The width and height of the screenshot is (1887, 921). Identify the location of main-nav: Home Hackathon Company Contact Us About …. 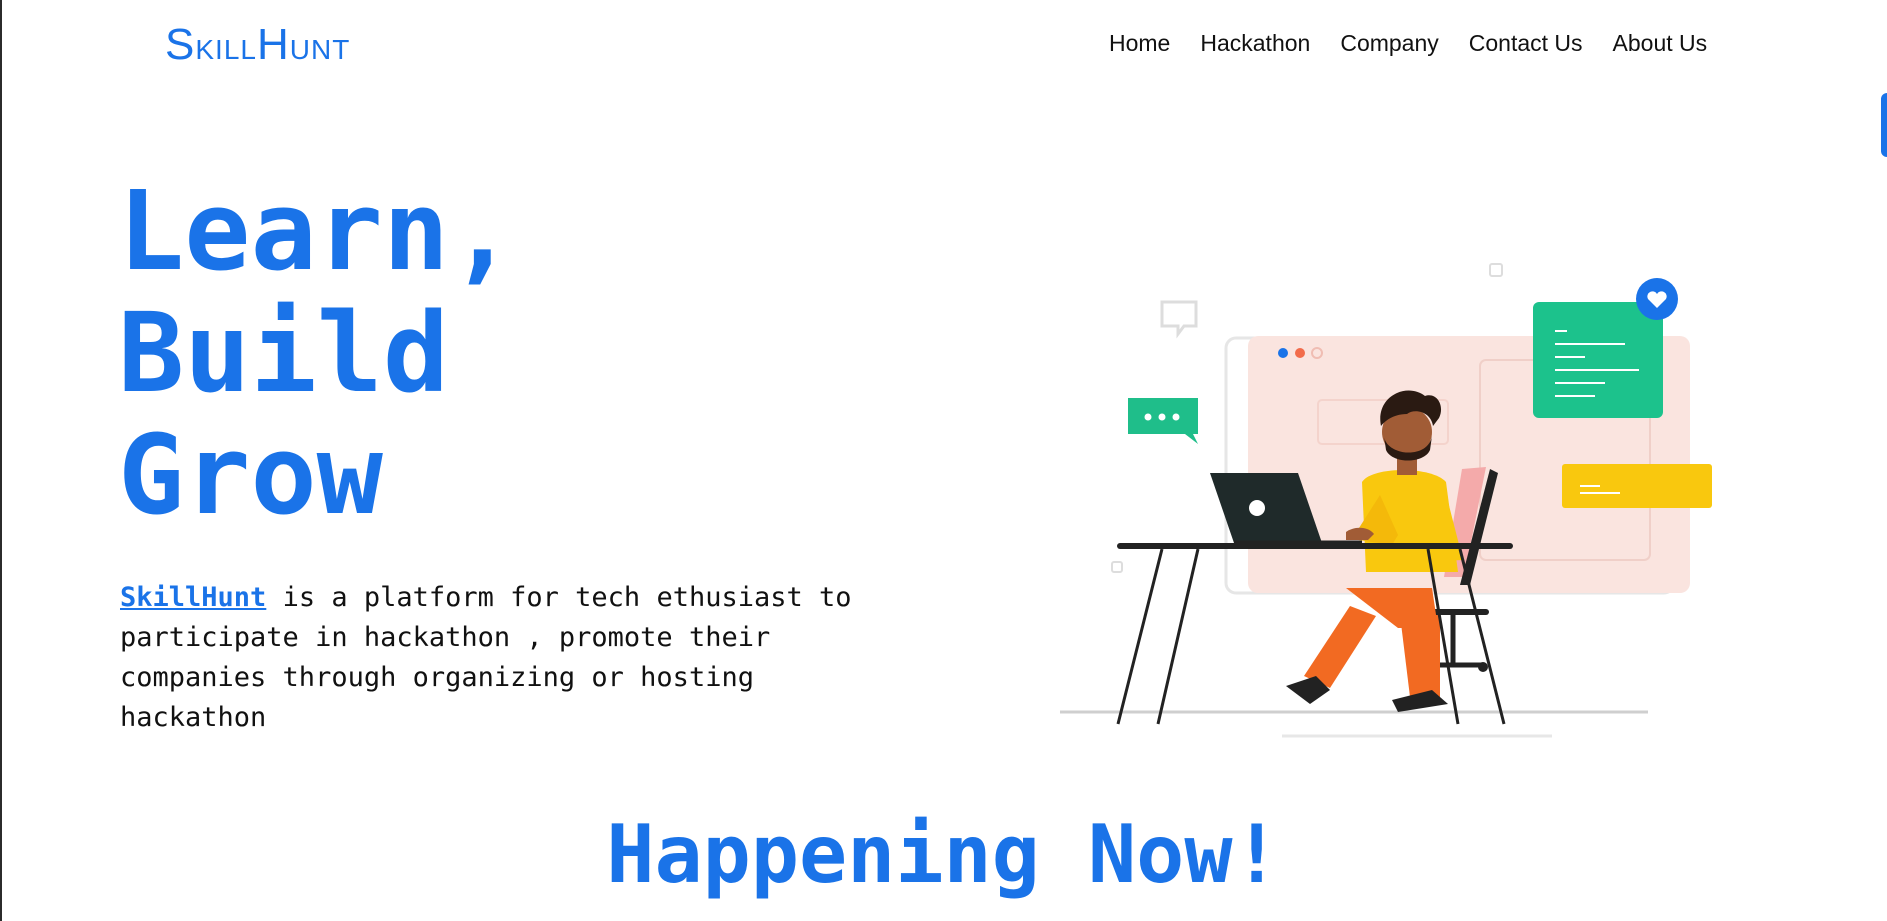
(1408, 43).